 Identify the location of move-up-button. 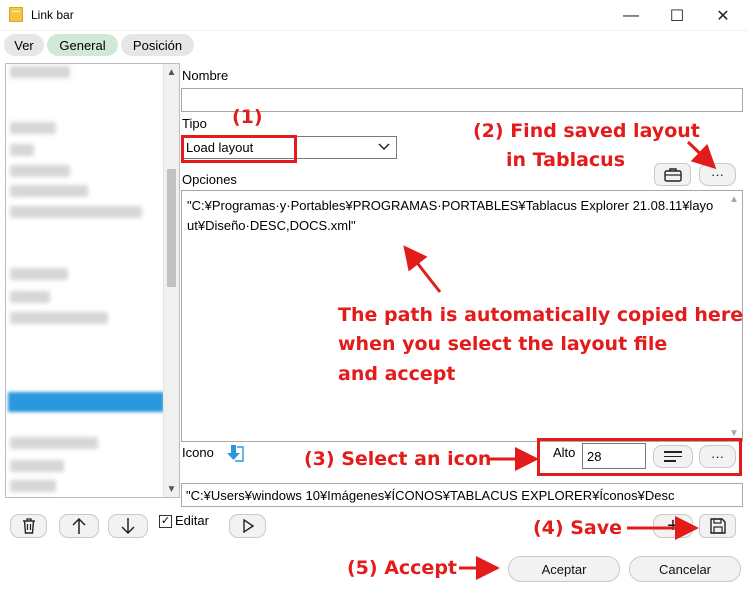
(79, 526).